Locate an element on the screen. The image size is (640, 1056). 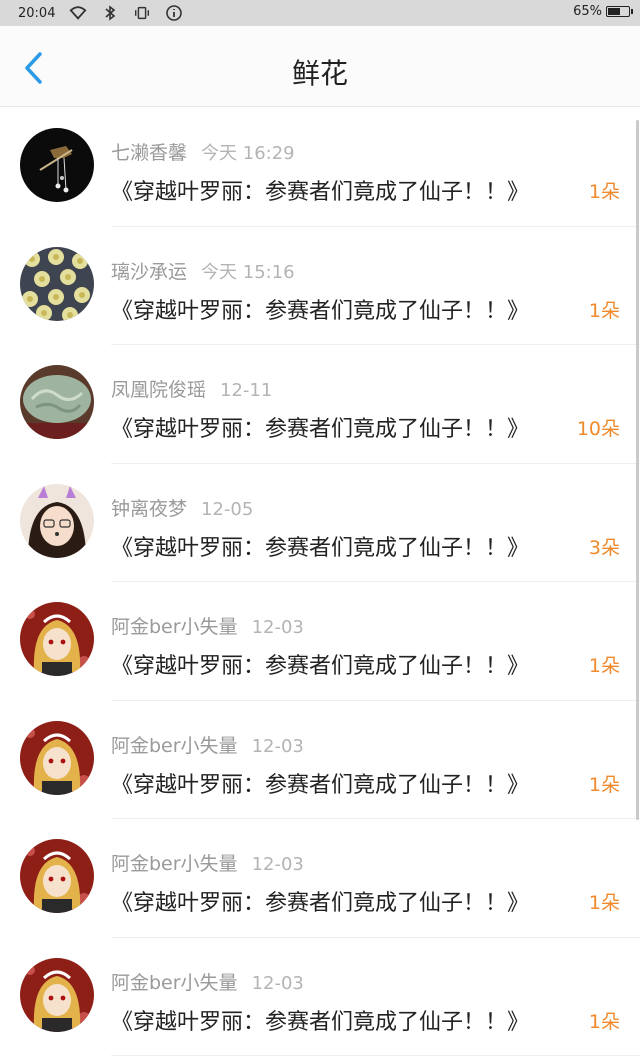
nav-bar: 鲜花 is located at coordinates (320, 66).